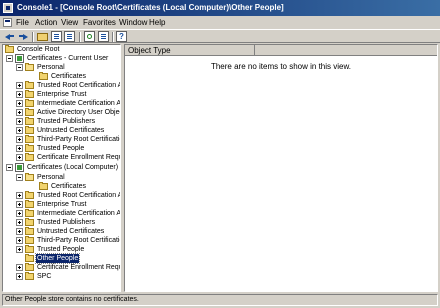 This screenshot has width=440, height=308. Describe the element at coordinates (44, 276) in the screenshot. I see `tree-label: SPC` at that location.